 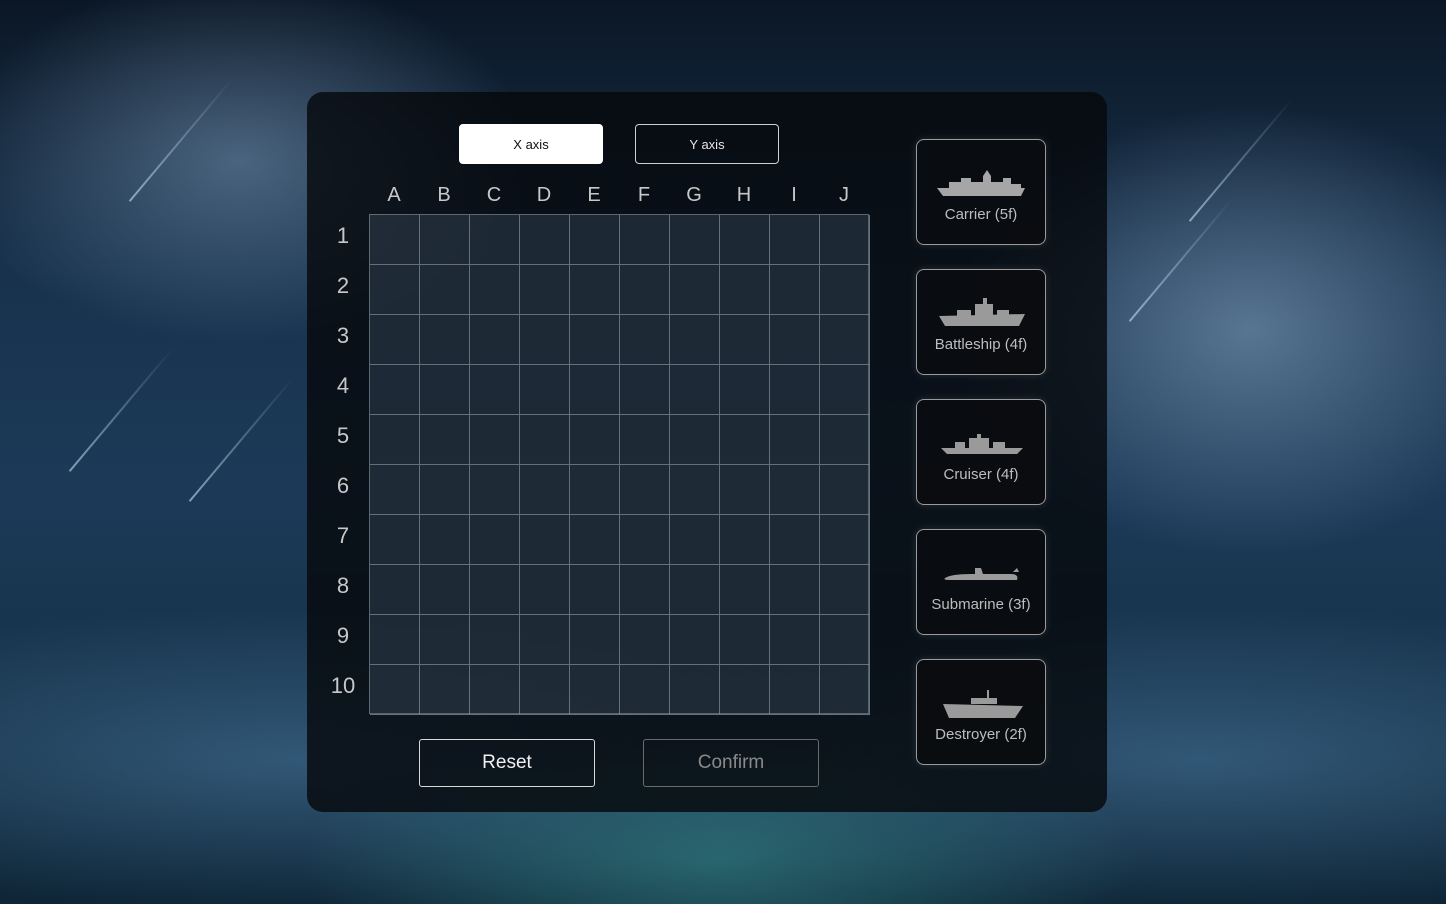 I want to click on ship-card-carrier: Carrier (5f), so click(x=981, y=192).